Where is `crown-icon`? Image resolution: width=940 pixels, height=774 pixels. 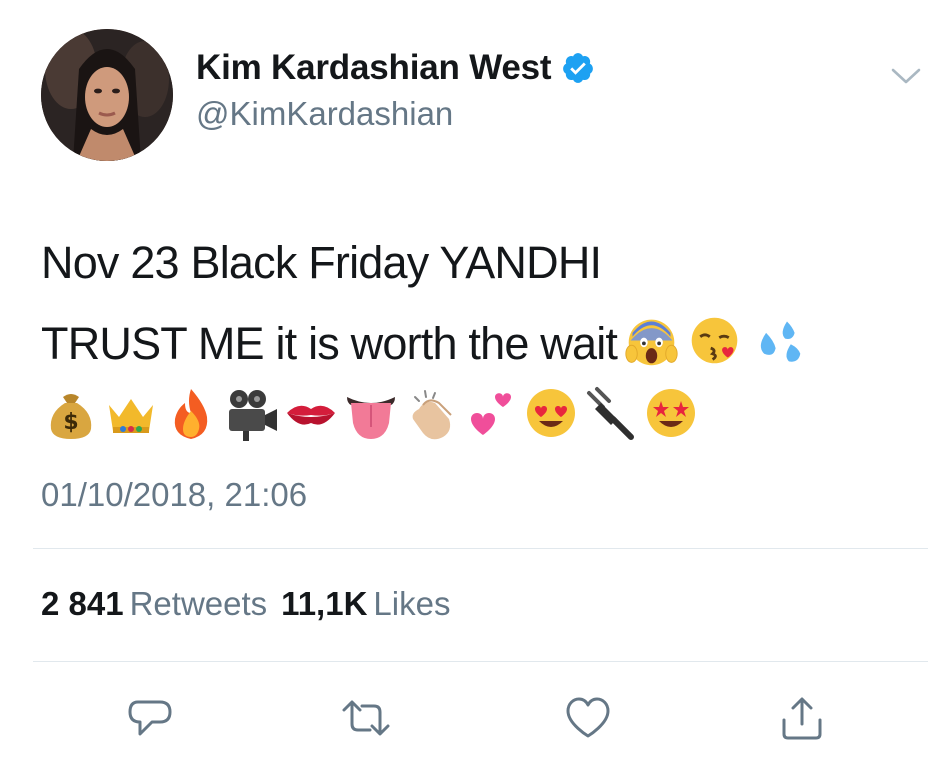 crown-icon is located at coordinates (131, 413).